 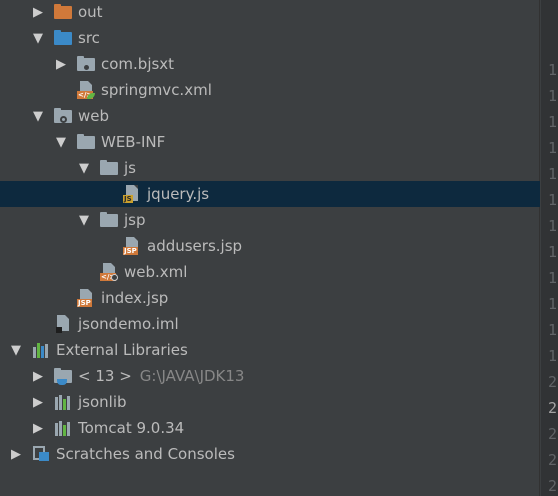 I want to click on folder-excluded-icon, so click(x=63, y=12).